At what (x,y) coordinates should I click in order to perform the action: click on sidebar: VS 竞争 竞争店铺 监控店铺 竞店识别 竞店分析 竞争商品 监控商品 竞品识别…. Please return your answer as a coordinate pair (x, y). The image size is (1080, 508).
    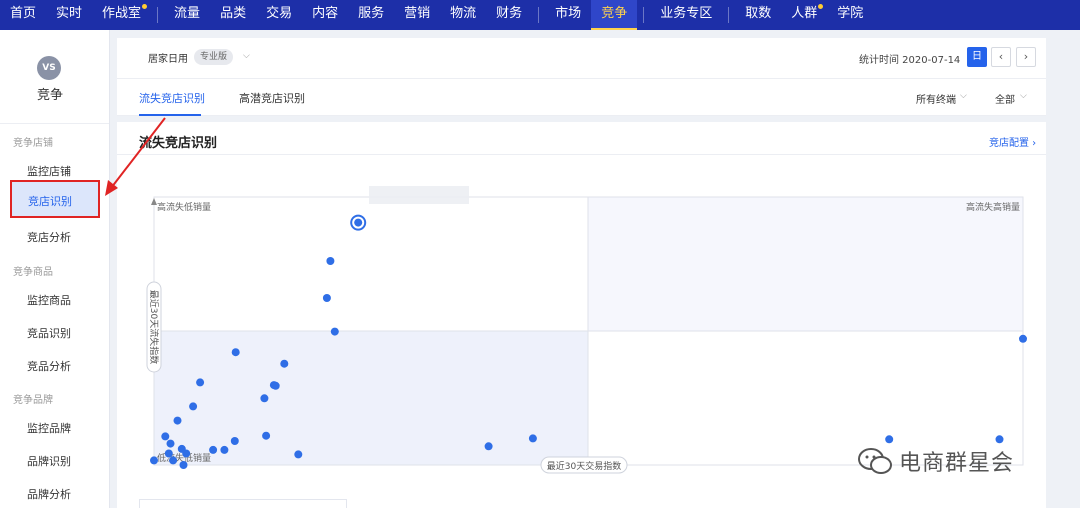
    Looking at the image, I should click on (55, 269).